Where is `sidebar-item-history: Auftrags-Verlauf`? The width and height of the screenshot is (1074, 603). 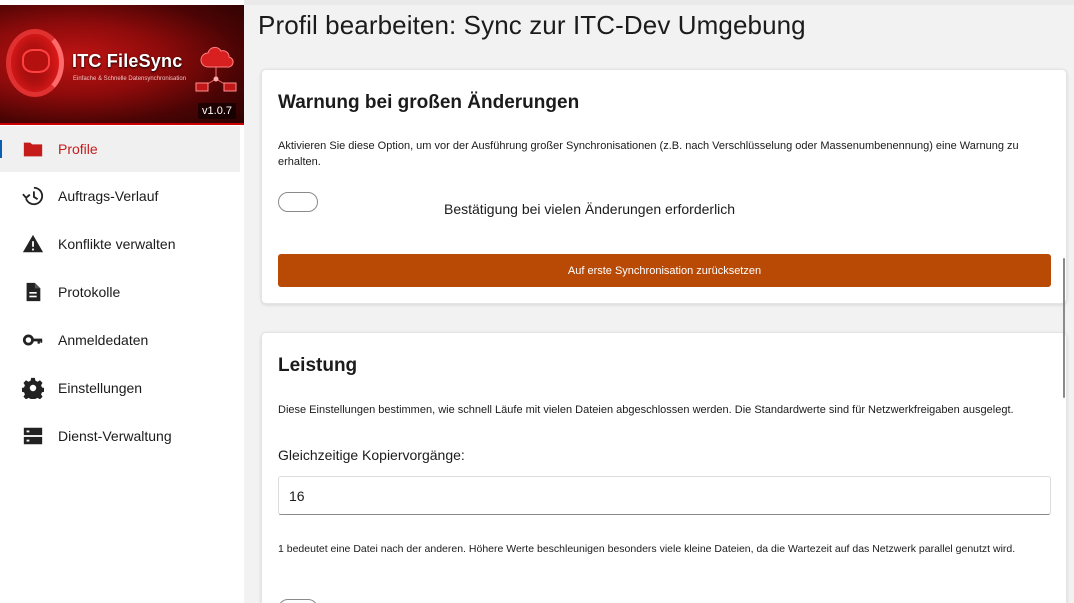
sidebar-item-history: Auftrags-Verlauf is located at coordinates (122, 196).